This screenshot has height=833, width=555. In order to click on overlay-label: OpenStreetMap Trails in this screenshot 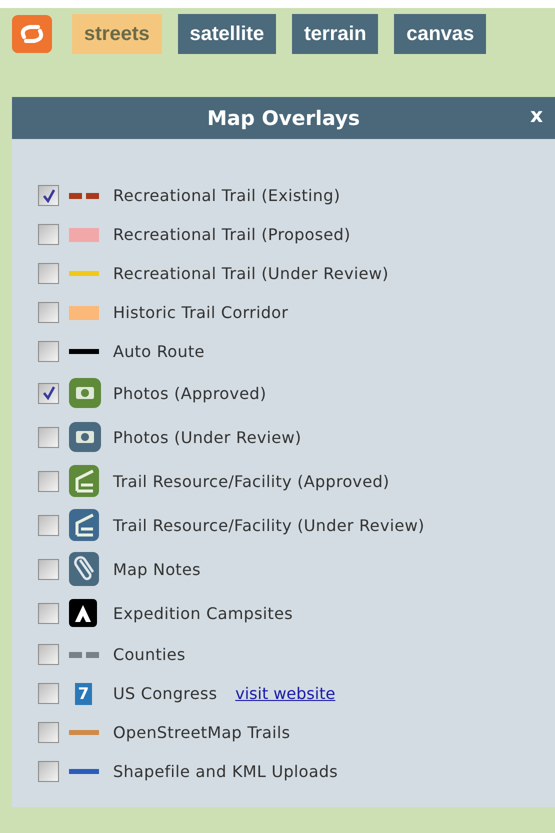, I will do `click(201, 732)`.